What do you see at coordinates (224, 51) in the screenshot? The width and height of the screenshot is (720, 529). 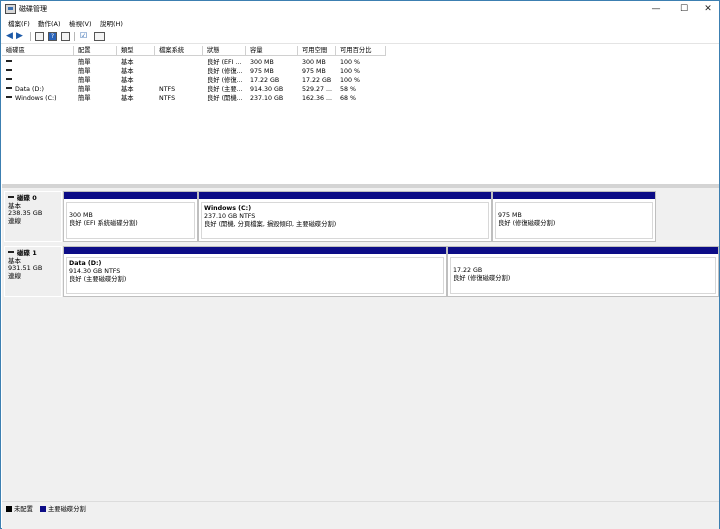 I see `column-header-status: 狀態` at bounding box center [224, 51].